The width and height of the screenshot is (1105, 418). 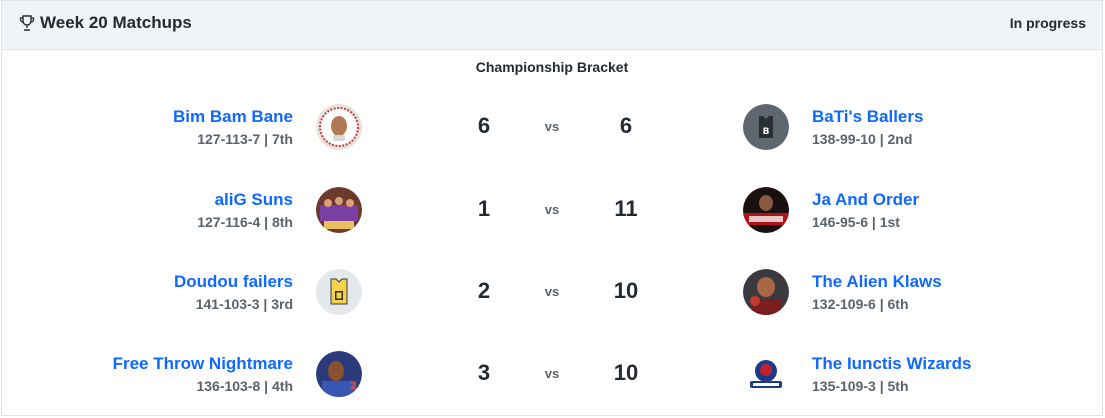 I want to click on team-name-link: Doudou failers, so click(x=233, y=282).